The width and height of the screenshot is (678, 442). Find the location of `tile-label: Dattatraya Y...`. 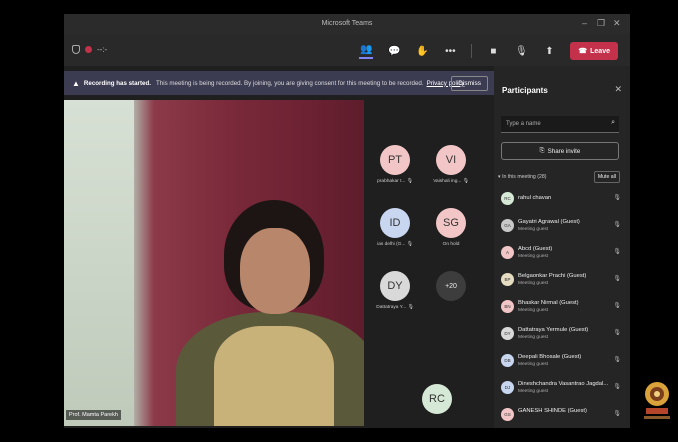

tile-label: Dattatraya Y... is located at coordinates (391, 307).